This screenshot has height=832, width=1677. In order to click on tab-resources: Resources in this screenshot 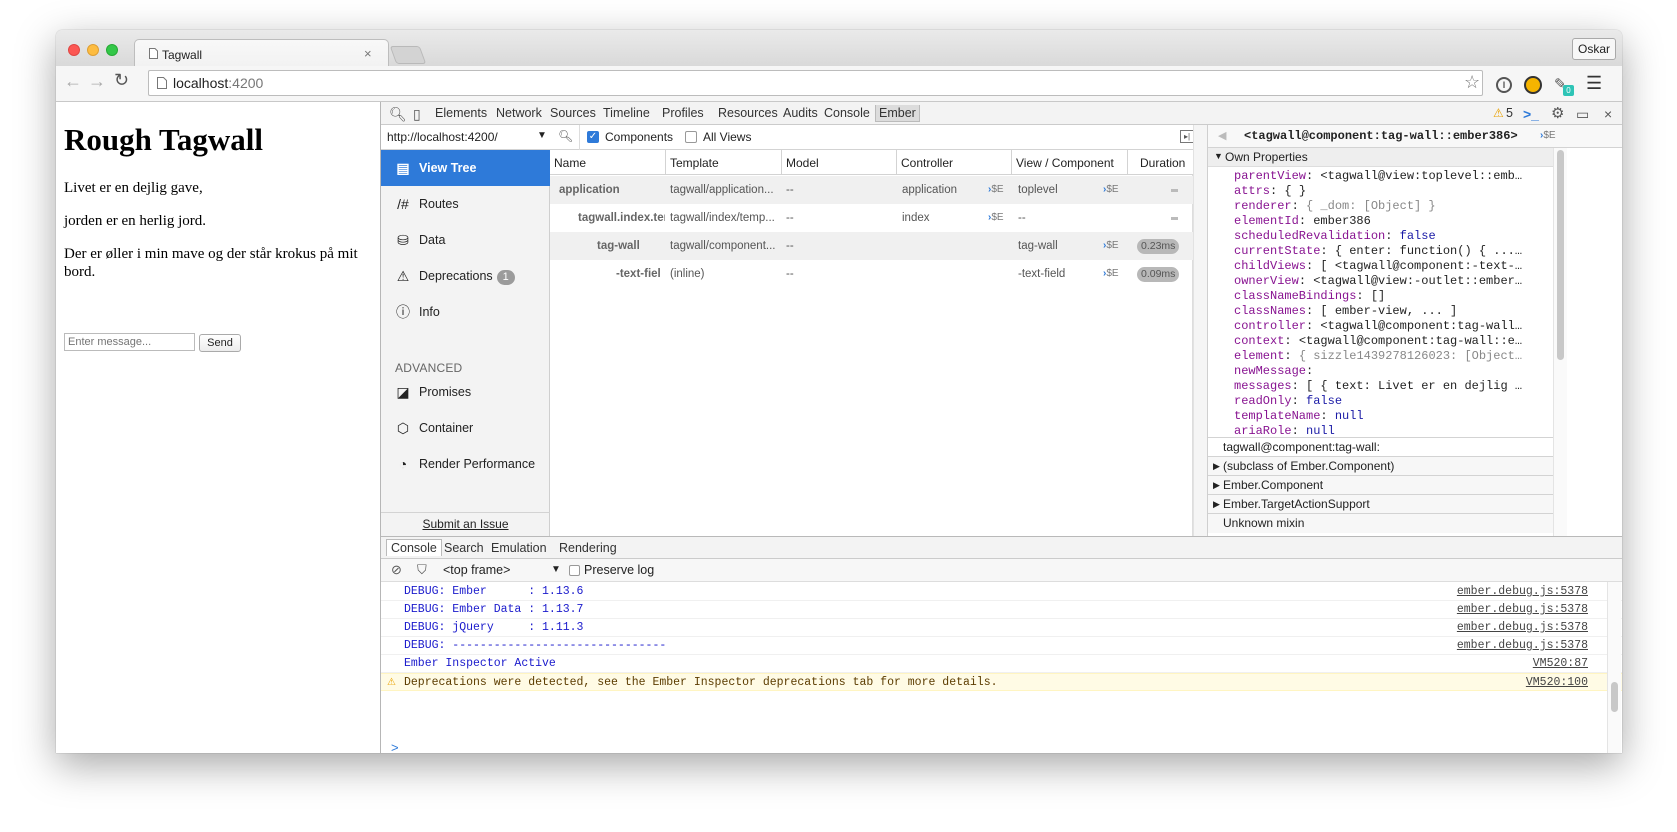, I will do `click(748, 113)`.